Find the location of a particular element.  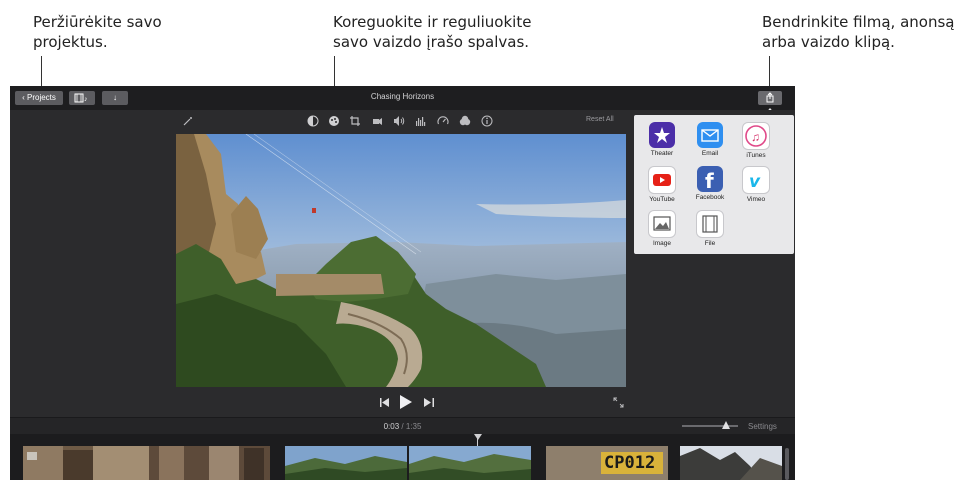

timecode-total: 1:35 is located at coordinates (413, 426).